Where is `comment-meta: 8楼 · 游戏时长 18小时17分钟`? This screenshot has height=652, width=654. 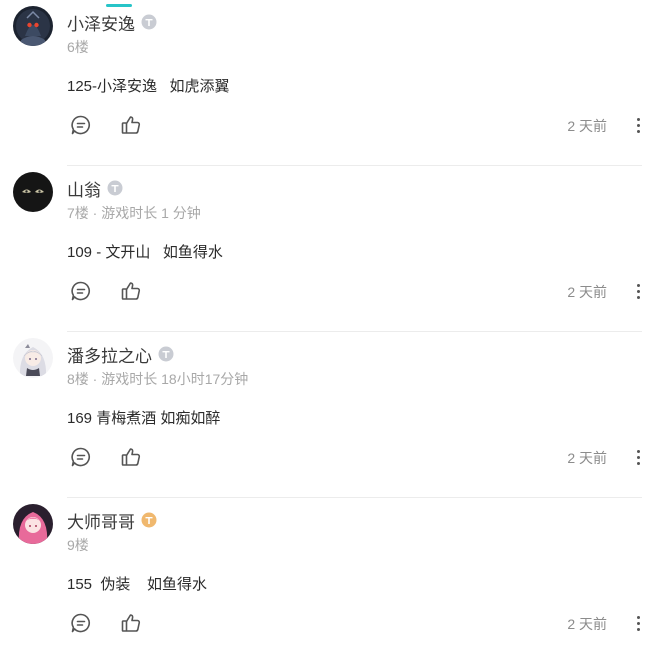
comment-meta: 8楼 · 游戏时长 18小时17分钟 is located at coordinates (158, 379).